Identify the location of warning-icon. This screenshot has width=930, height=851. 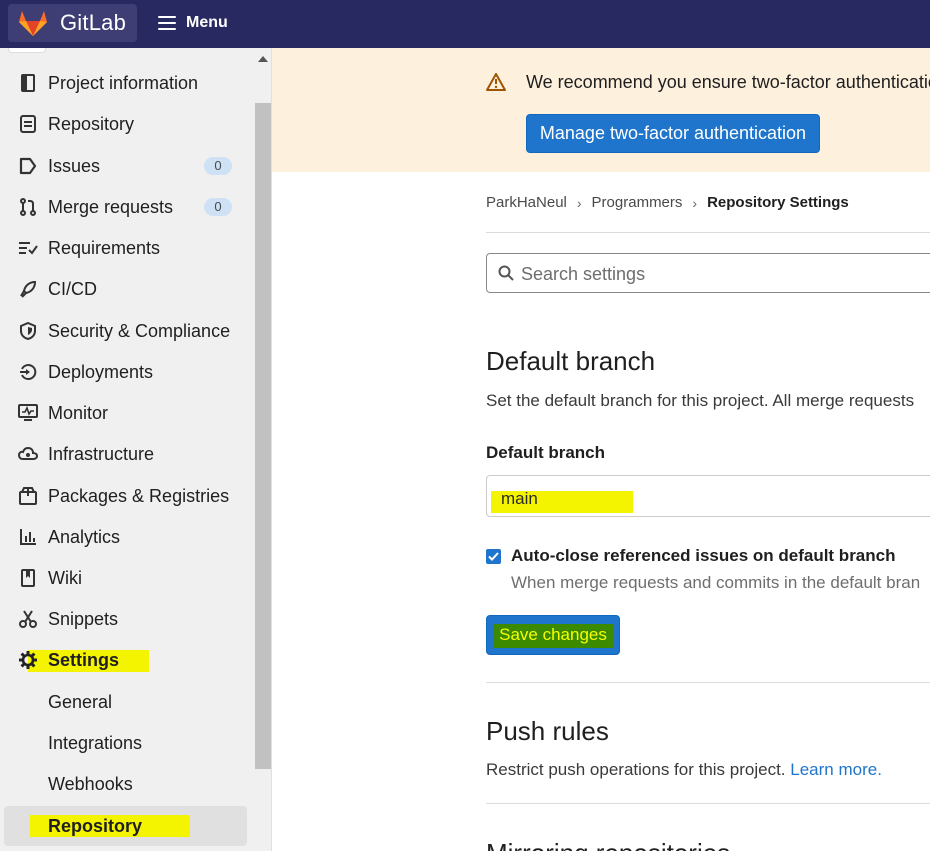
(496, 82).